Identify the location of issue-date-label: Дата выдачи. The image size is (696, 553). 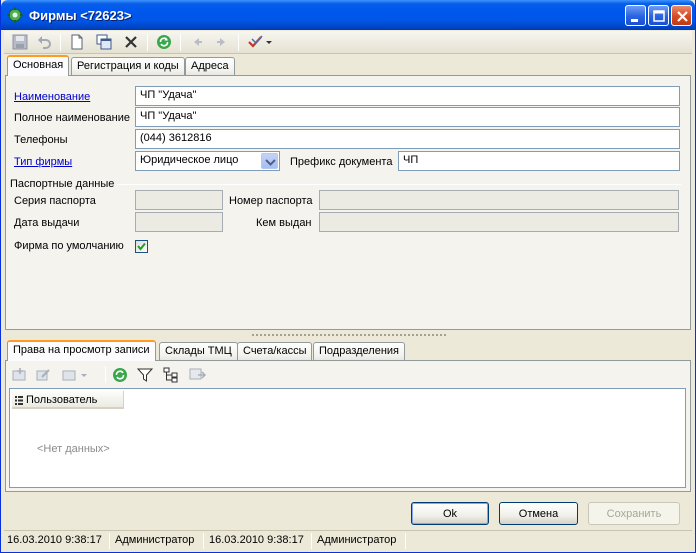
(47, 223).